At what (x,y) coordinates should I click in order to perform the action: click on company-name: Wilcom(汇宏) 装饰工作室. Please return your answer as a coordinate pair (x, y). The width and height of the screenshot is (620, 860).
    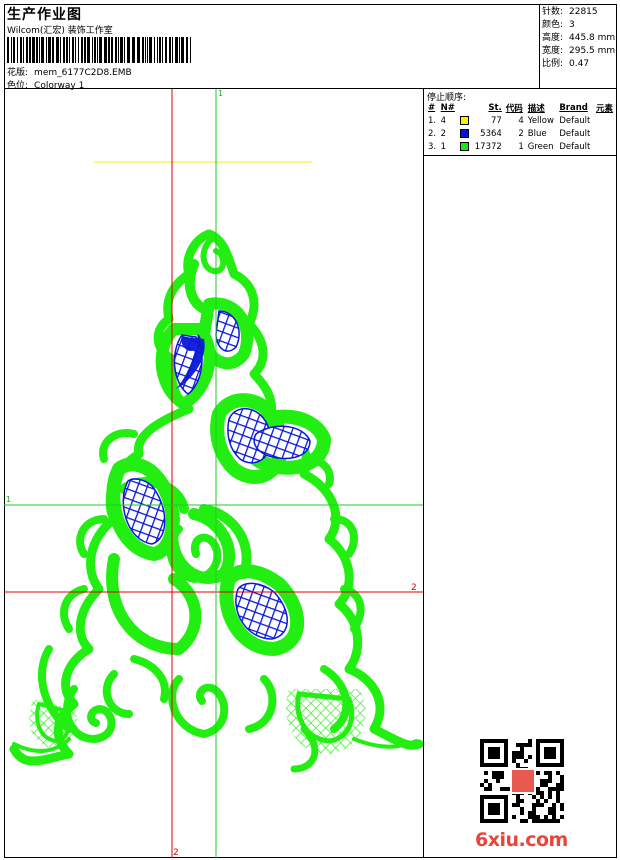
    Looking at the image, I should click on (60, 31).